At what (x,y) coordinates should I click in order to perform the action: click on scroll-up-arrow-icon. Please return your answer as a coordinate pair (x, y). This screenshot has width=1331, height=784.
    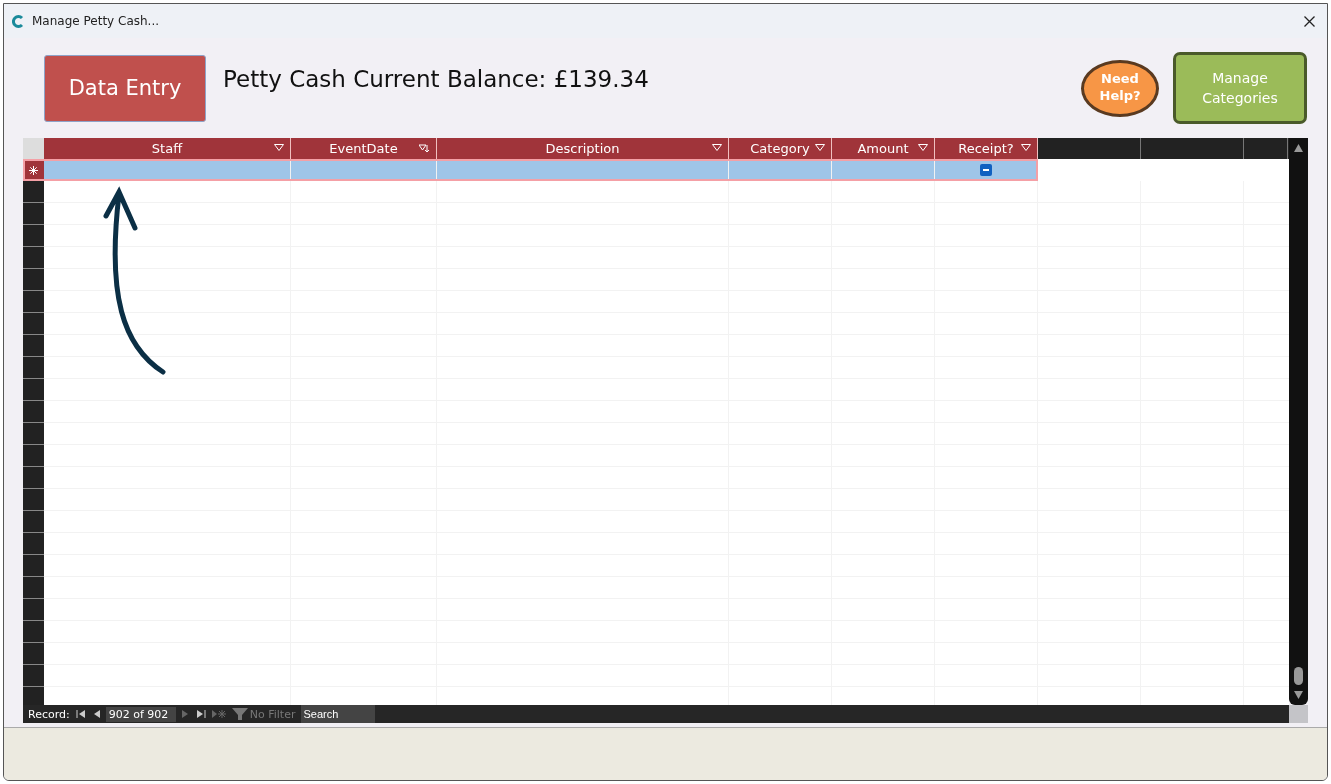
    Looking at the image, I should click on (1298, 148).